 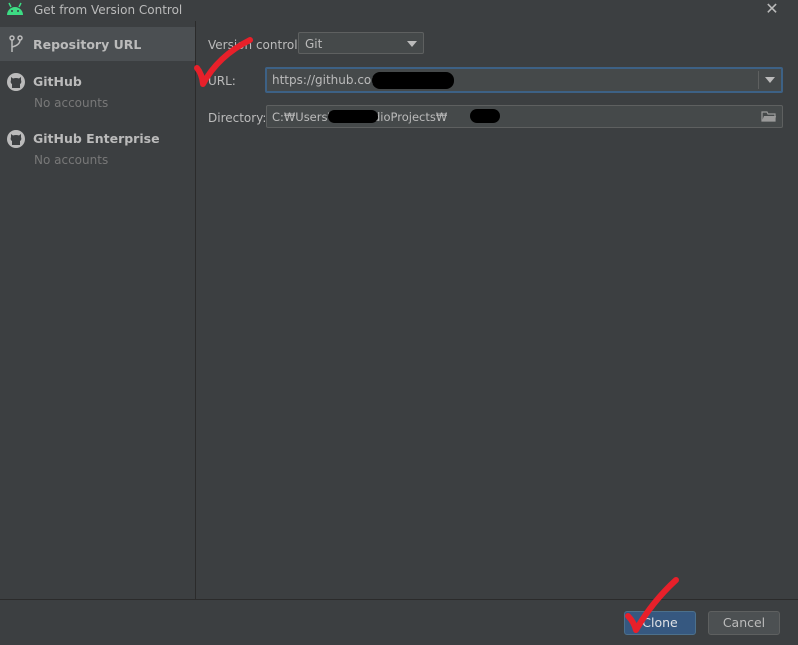 What do you see at coordinates (97, 91) in the screenshot?
I see `sidebar-item-github: GitHub No accounts` at bounding box center [97, 91].